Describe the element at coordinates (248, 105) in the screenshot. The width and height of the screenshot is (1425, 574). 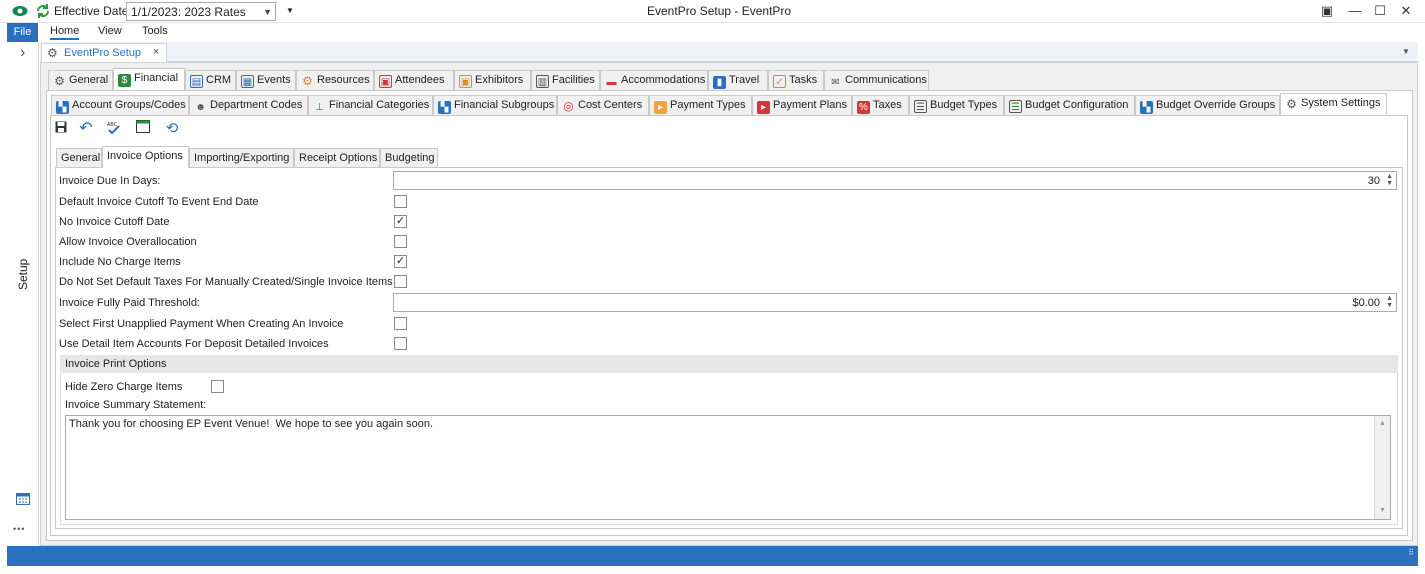
I see `tab-department-codes: ☻ Department Codes` at that location.